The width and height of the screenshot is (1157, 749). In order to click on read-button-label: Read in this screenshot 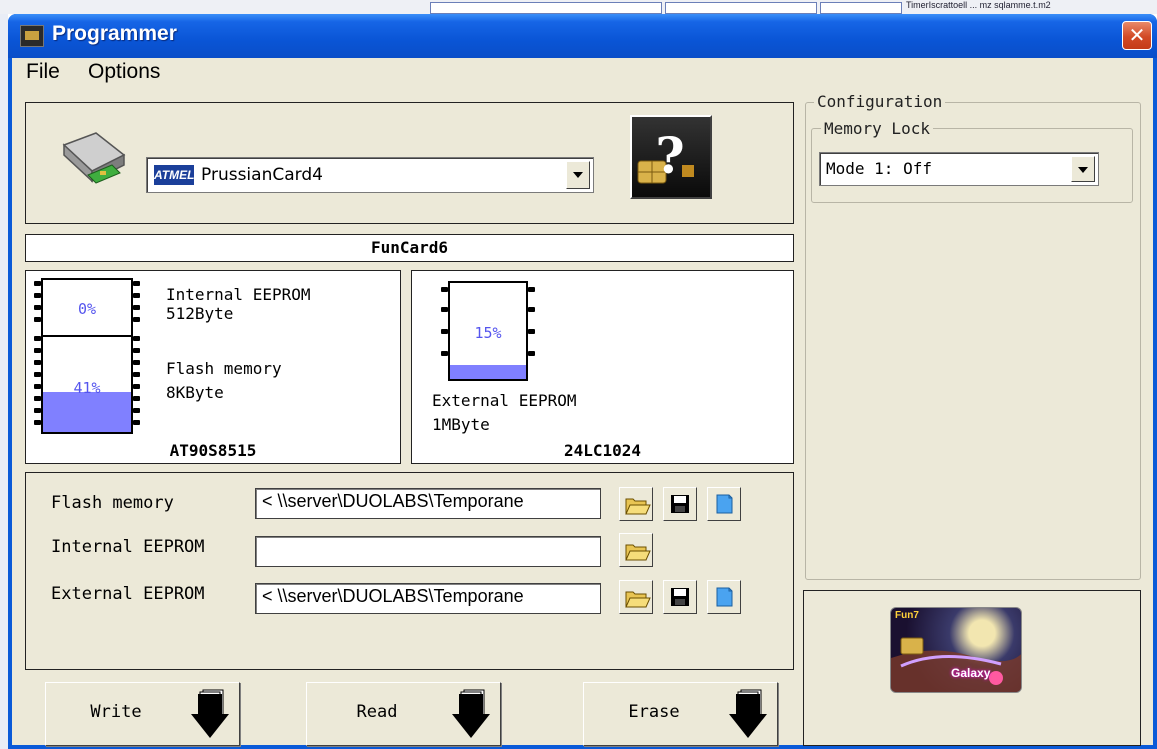, I will do `click(377, 712)`.